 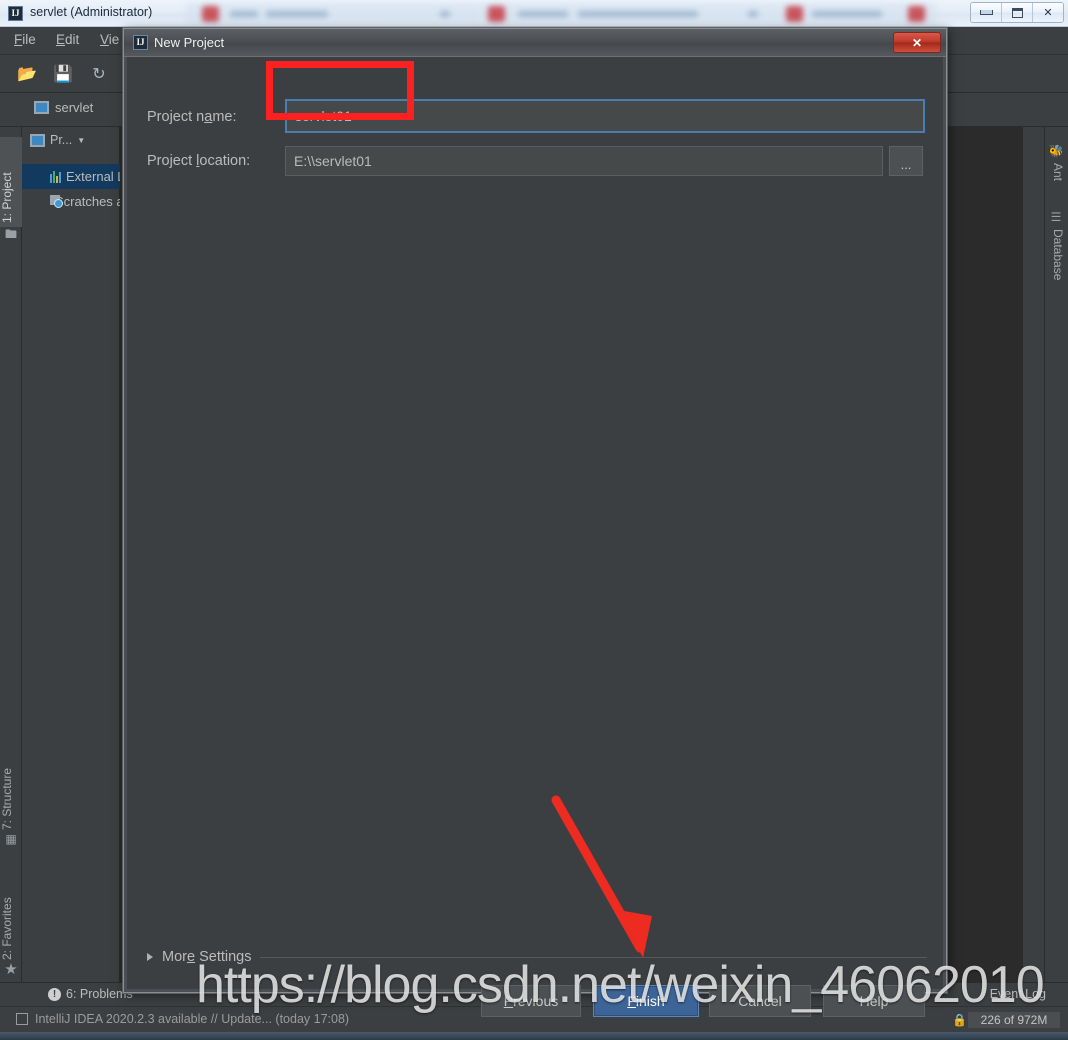 I want to click on project-name-label: Project name:, so click(x=191, y=117).